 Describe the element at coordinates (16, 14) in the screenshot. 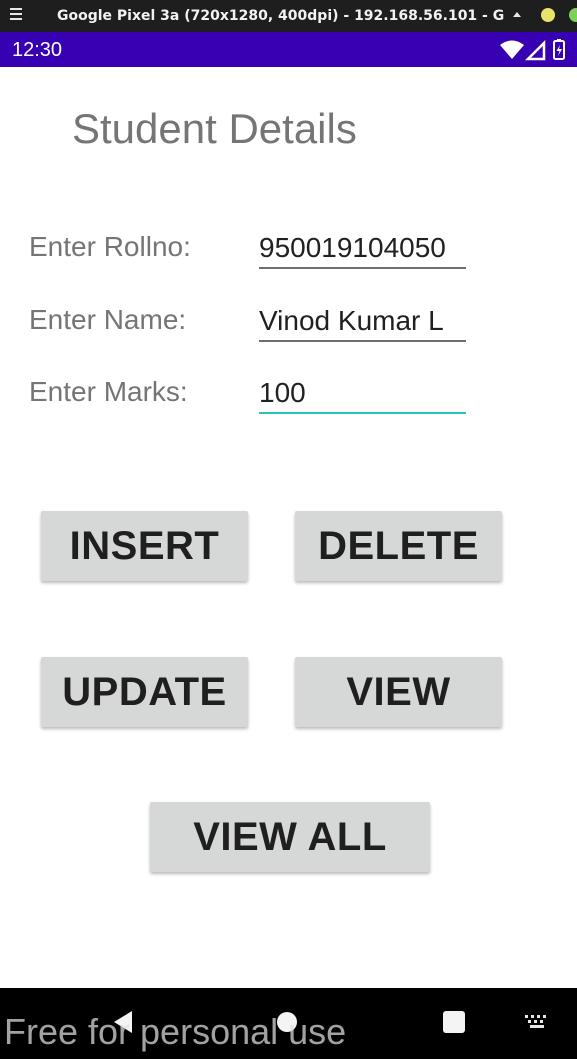

I see `menu-icon` at that location.